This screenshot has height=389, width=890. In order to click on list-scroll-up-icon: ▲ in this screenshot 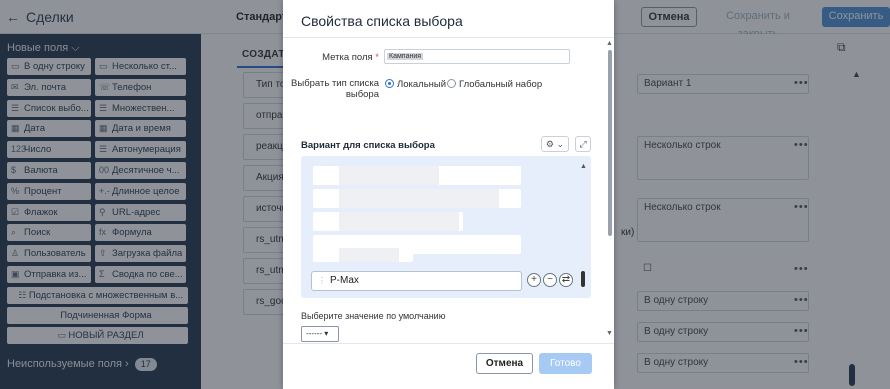, I will do `click(583, 166)`.